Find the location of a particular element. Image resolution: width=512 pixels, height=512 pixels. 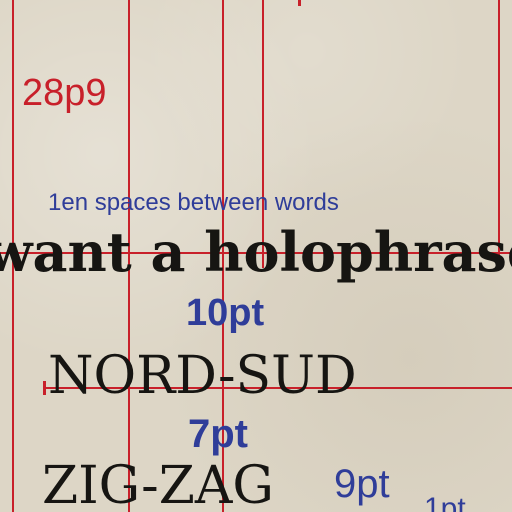

gap-label-1: 10pt is located at coordinates (225, 313).